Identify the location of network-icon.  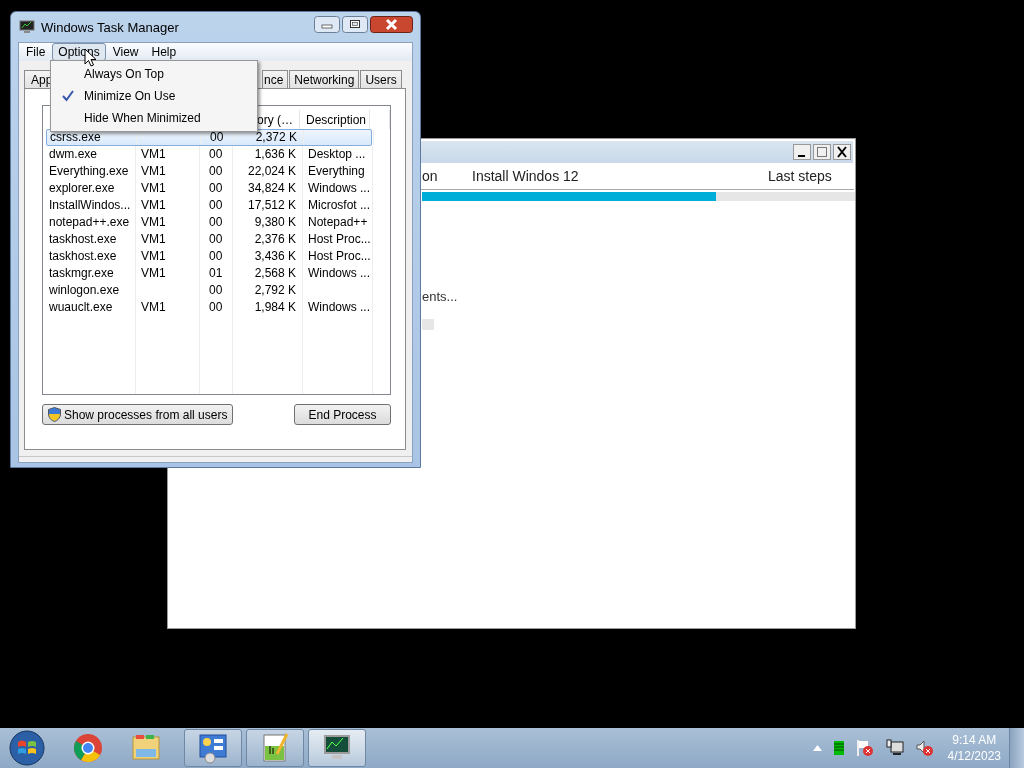
(894, 748).